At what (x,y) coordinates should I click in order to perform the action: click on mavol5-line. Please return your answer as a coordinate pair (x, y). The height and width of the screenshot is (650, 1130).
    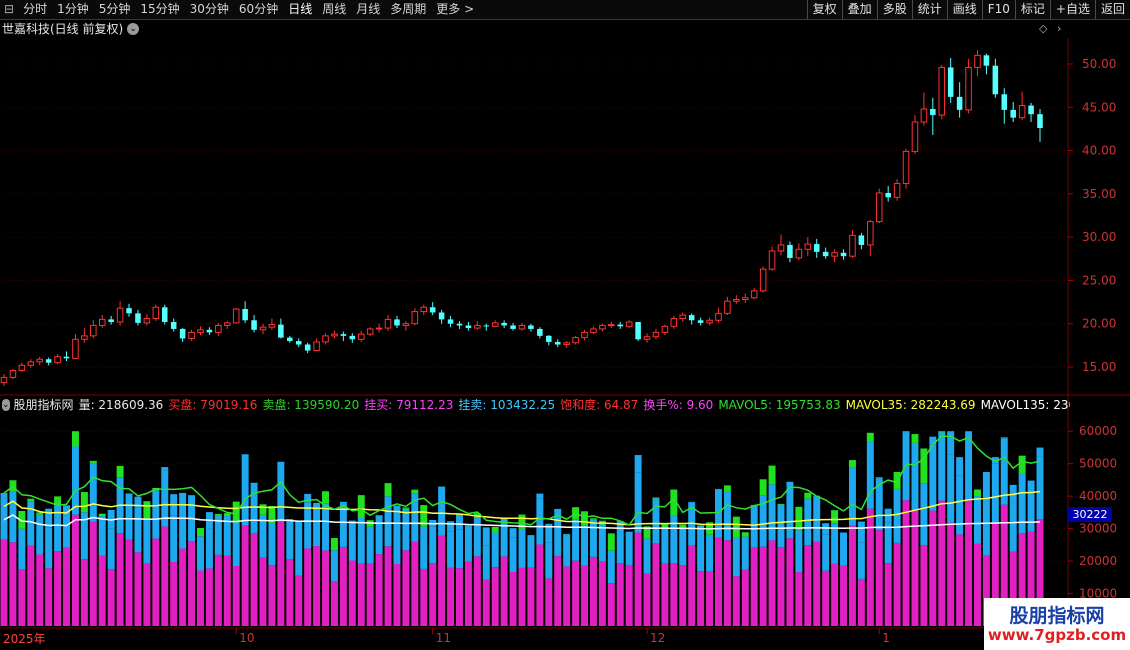
    Looking at the image, I should click on (522, 480).